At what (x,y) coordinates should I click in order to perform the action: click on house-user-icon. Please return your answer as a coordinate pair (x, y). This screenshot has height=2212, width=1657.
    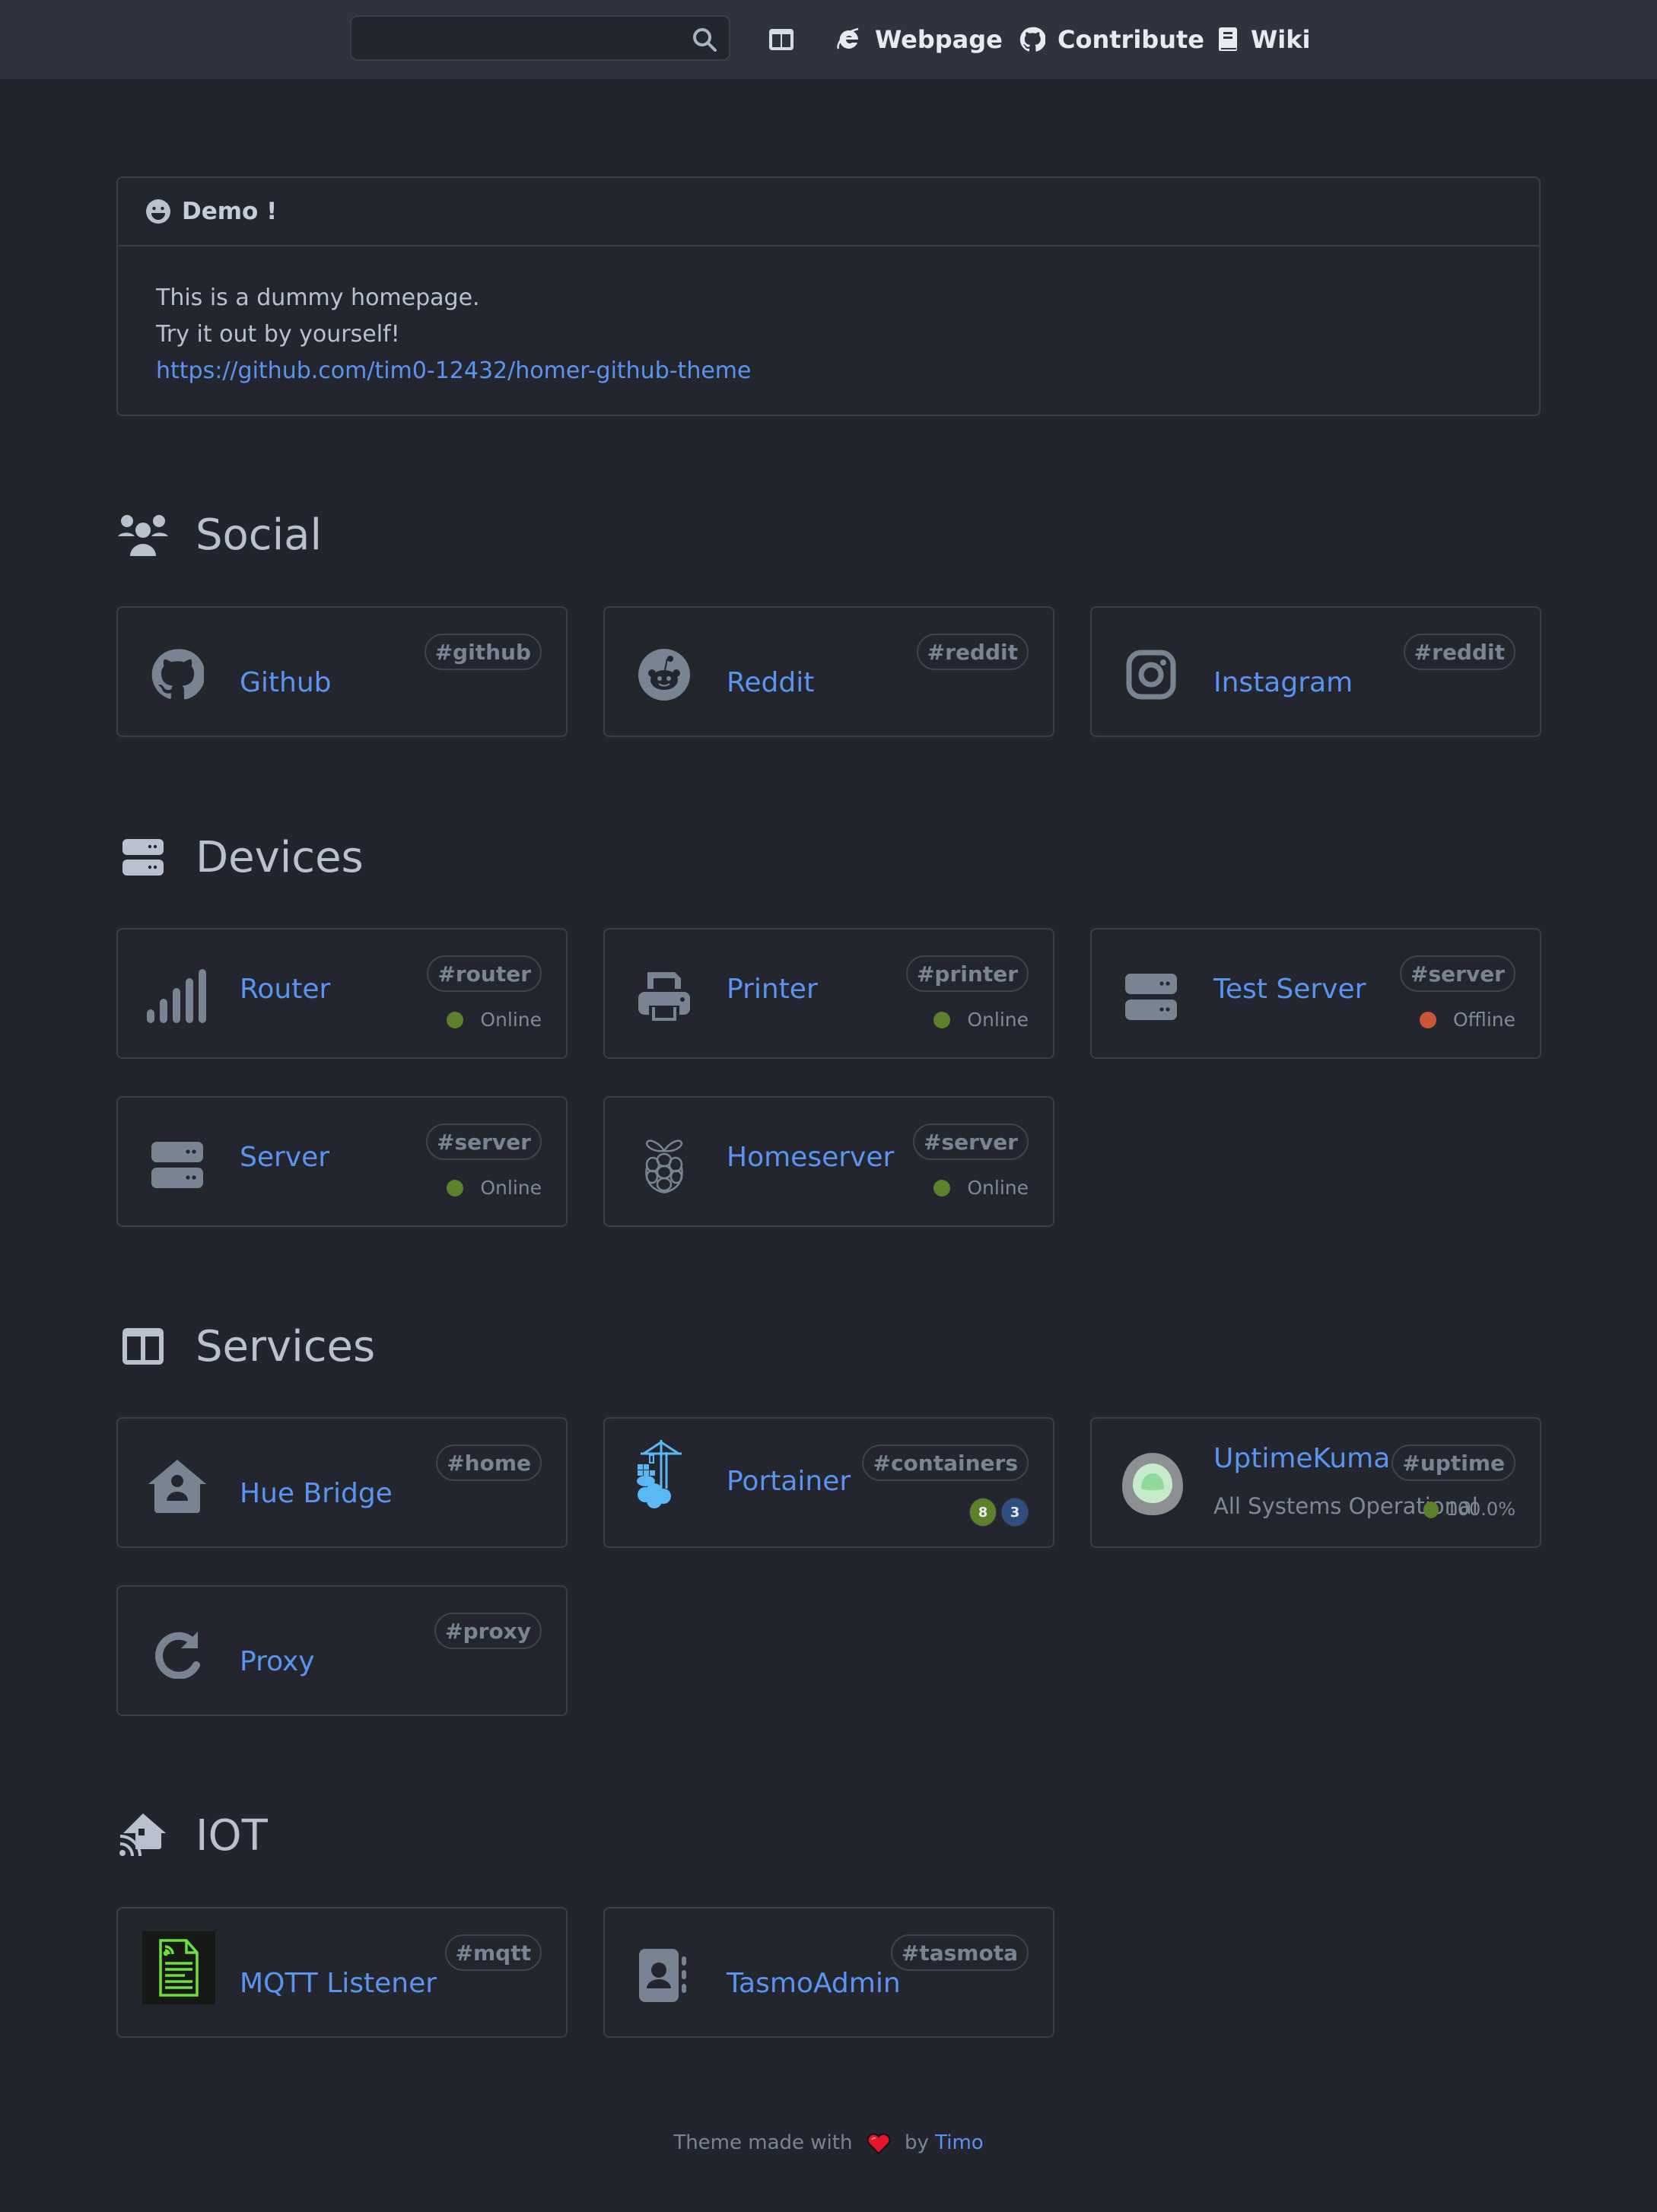
    Looking at the image, I should click on (177, 1486).